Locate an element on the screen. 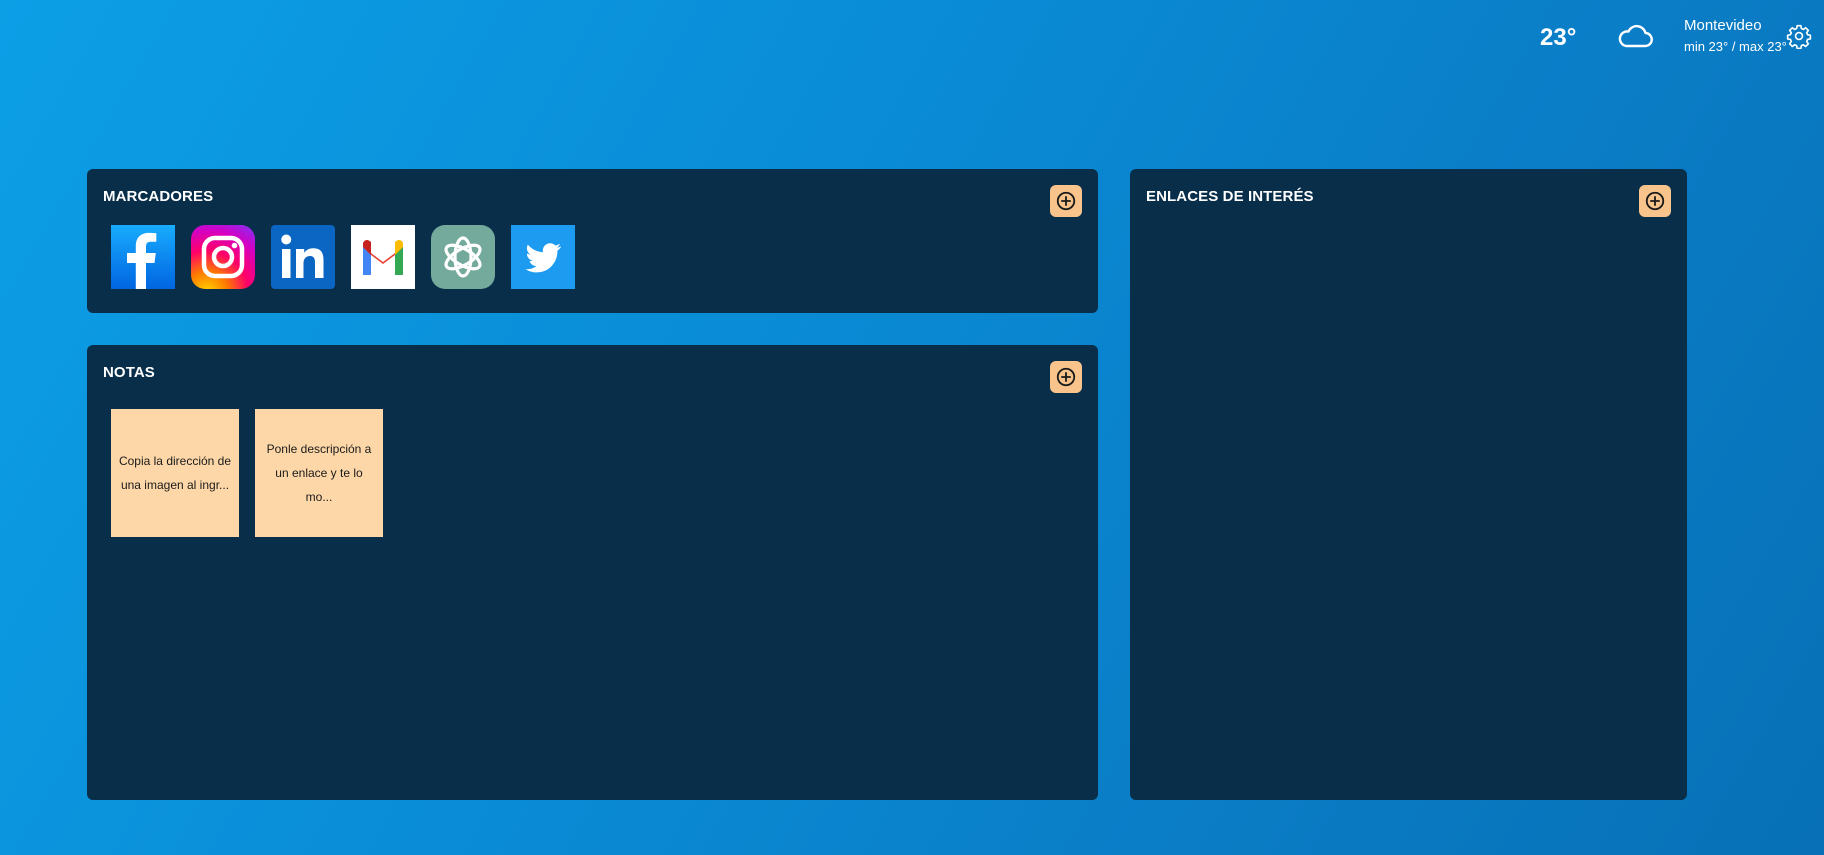 The height and width of the screenshot is (855, 1824). chatgpt-bookmark is located at coordinates (463, 257).